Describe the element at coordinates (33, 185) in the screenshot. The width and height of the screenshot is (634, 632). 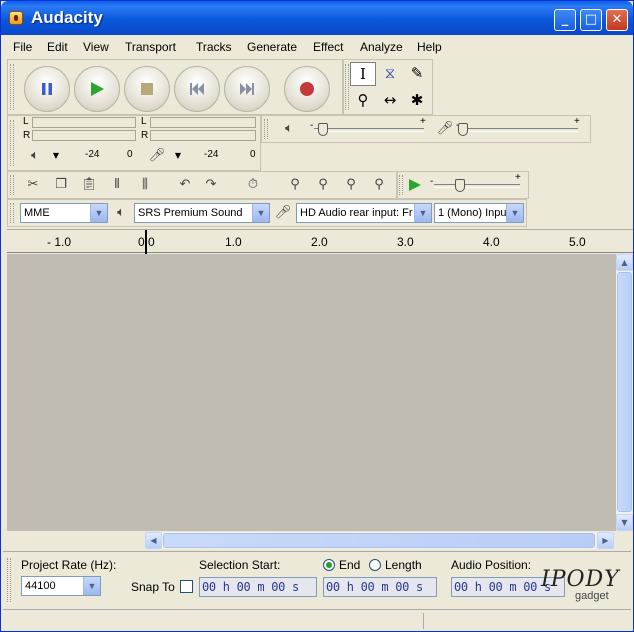
I see `cut-button: ✂` at that location.